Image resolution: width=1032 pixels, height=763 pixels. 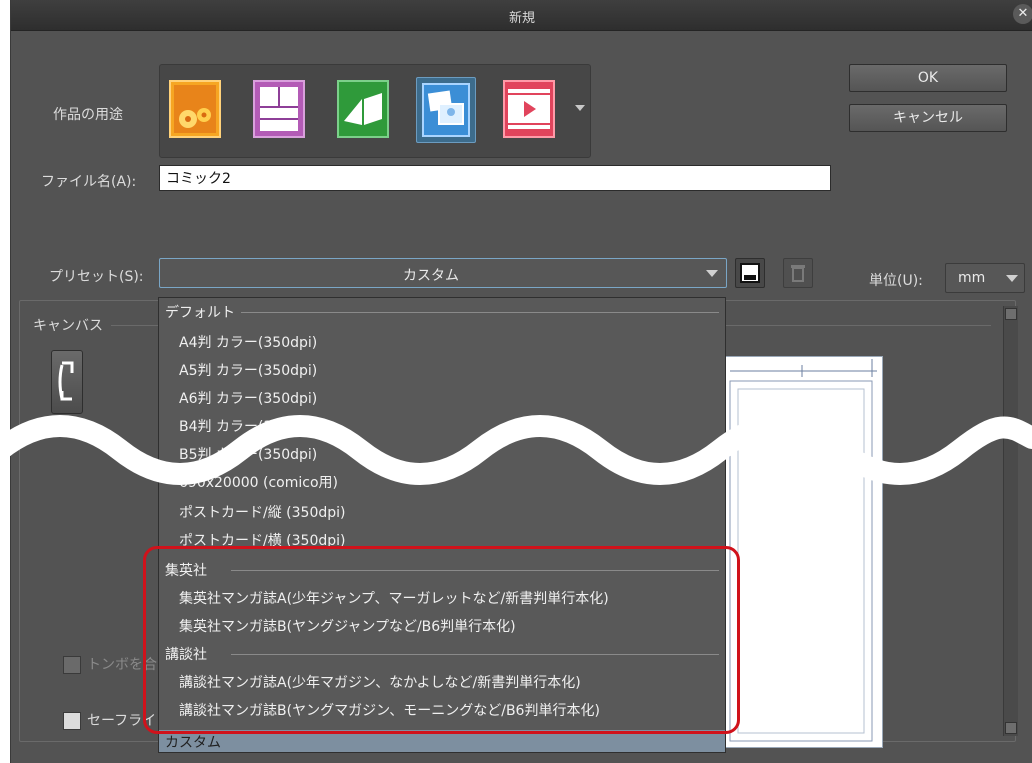 I want to click on photo-icon, so click(x=446, y=110).